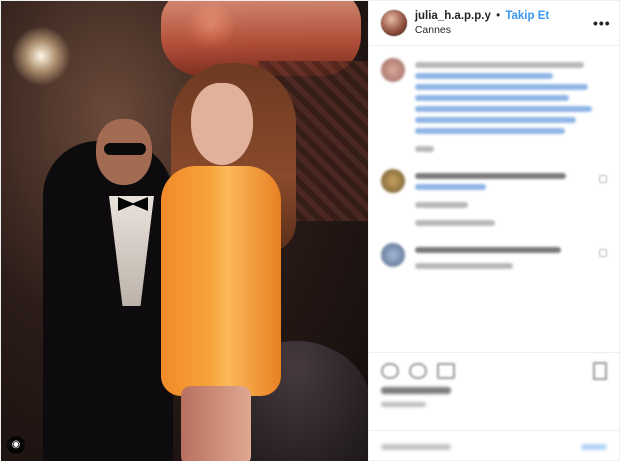 This screenshot has height=461, width=620. I want to click on location-link: Cannes, so click(504, 30).